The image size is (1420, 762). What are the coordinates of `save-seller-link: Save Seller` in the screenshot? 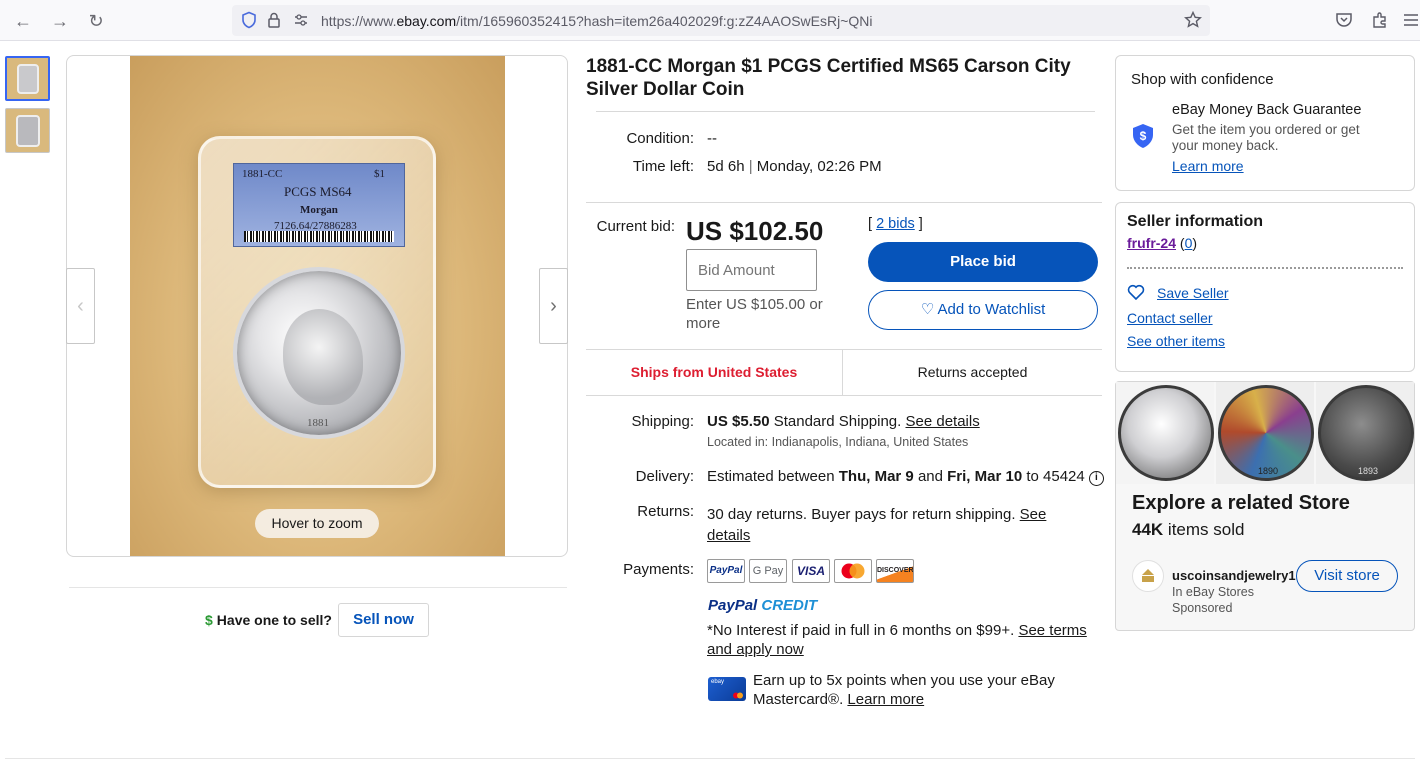 It's located at (1193, 293).